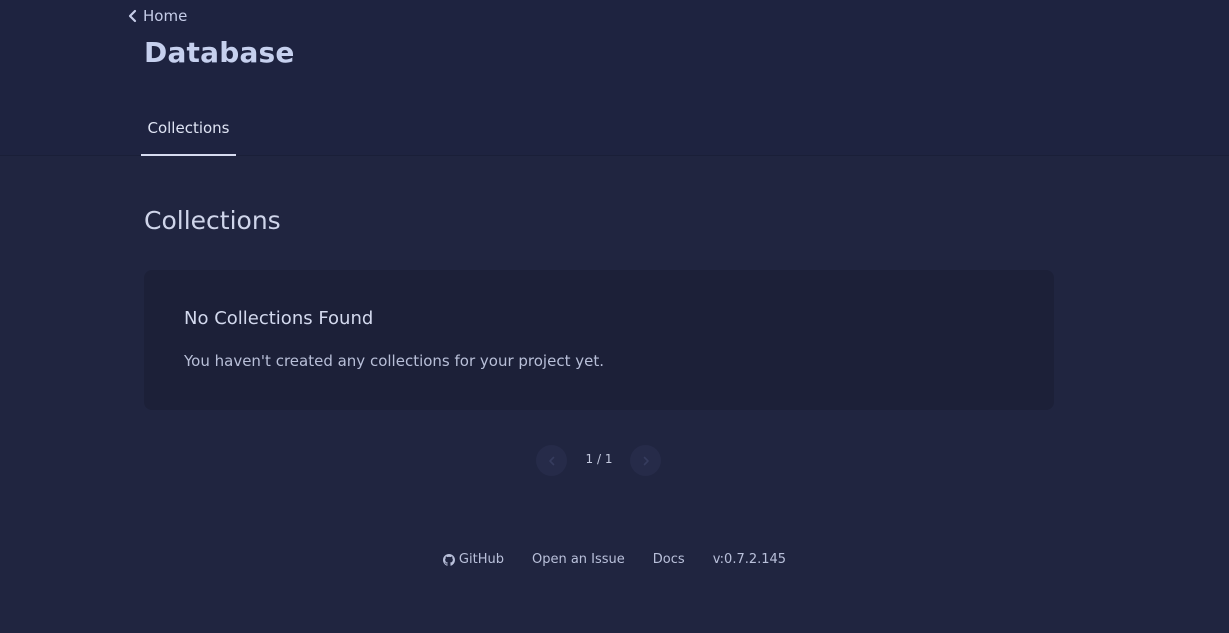 This screenshot has width=1229, height=633. What do you see at coordinates (212, 220) in the screenshot?
I see `section-title: Collections` at bounding box center [212, 220].